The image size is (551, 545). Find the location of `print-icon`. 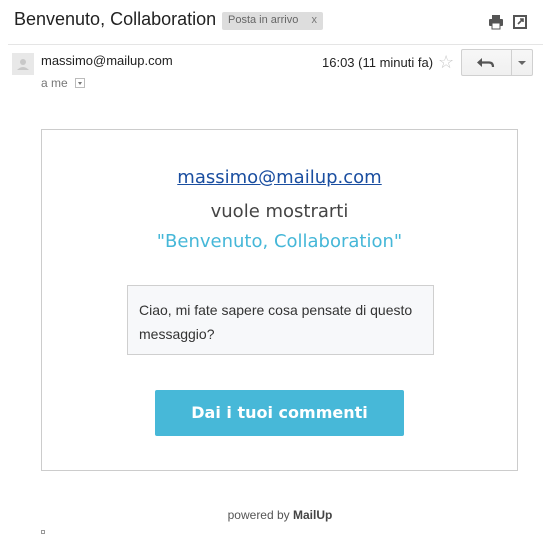

print-icon is located at coordinates (496, 22).